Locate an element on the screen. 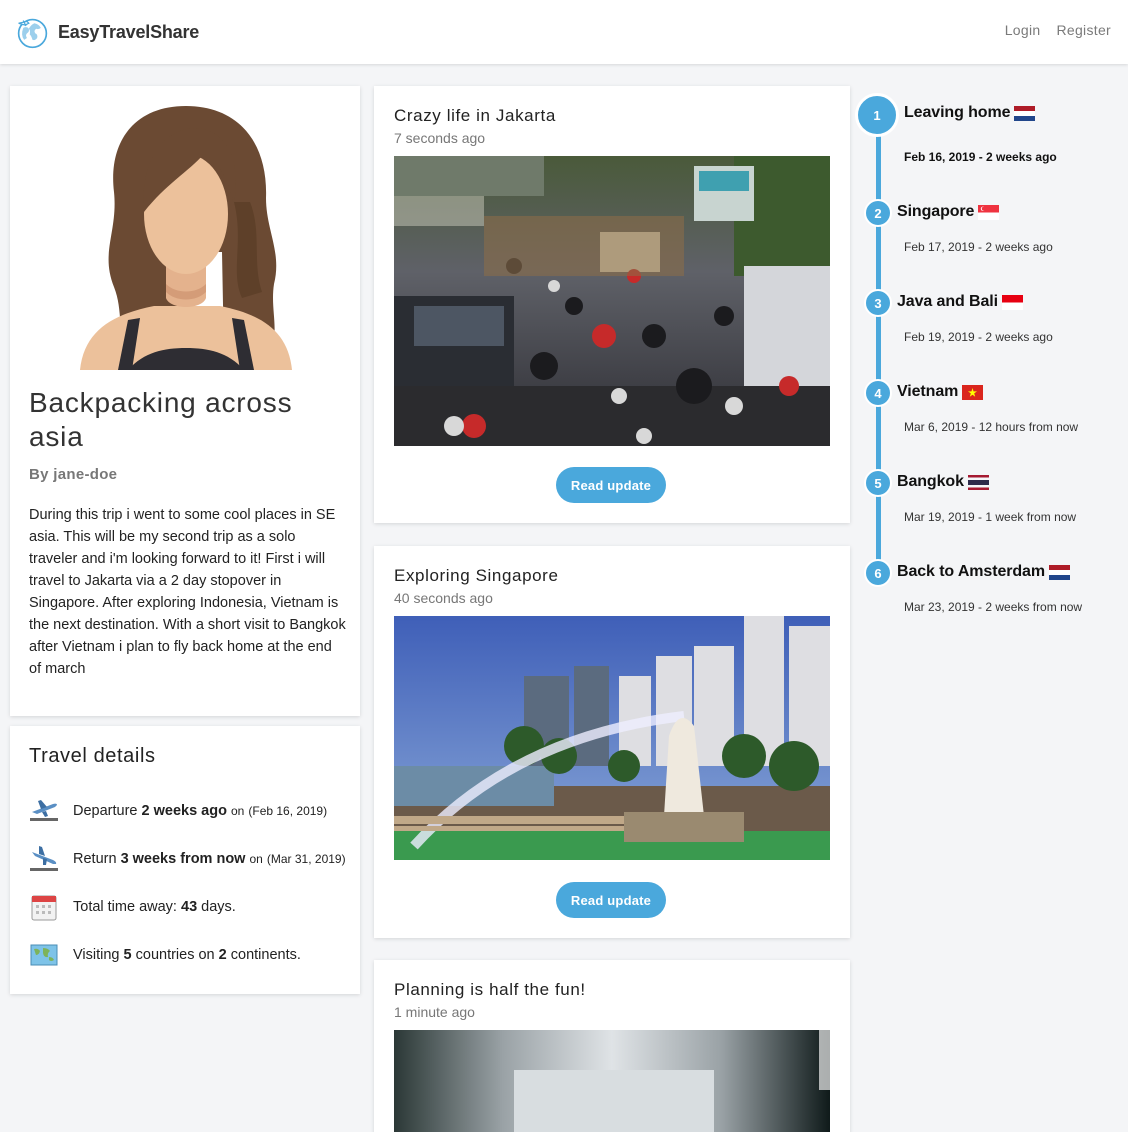 The width and height of the screenshot is (1128, 1132). total-value: 43 is located at coordinates (189, 907).